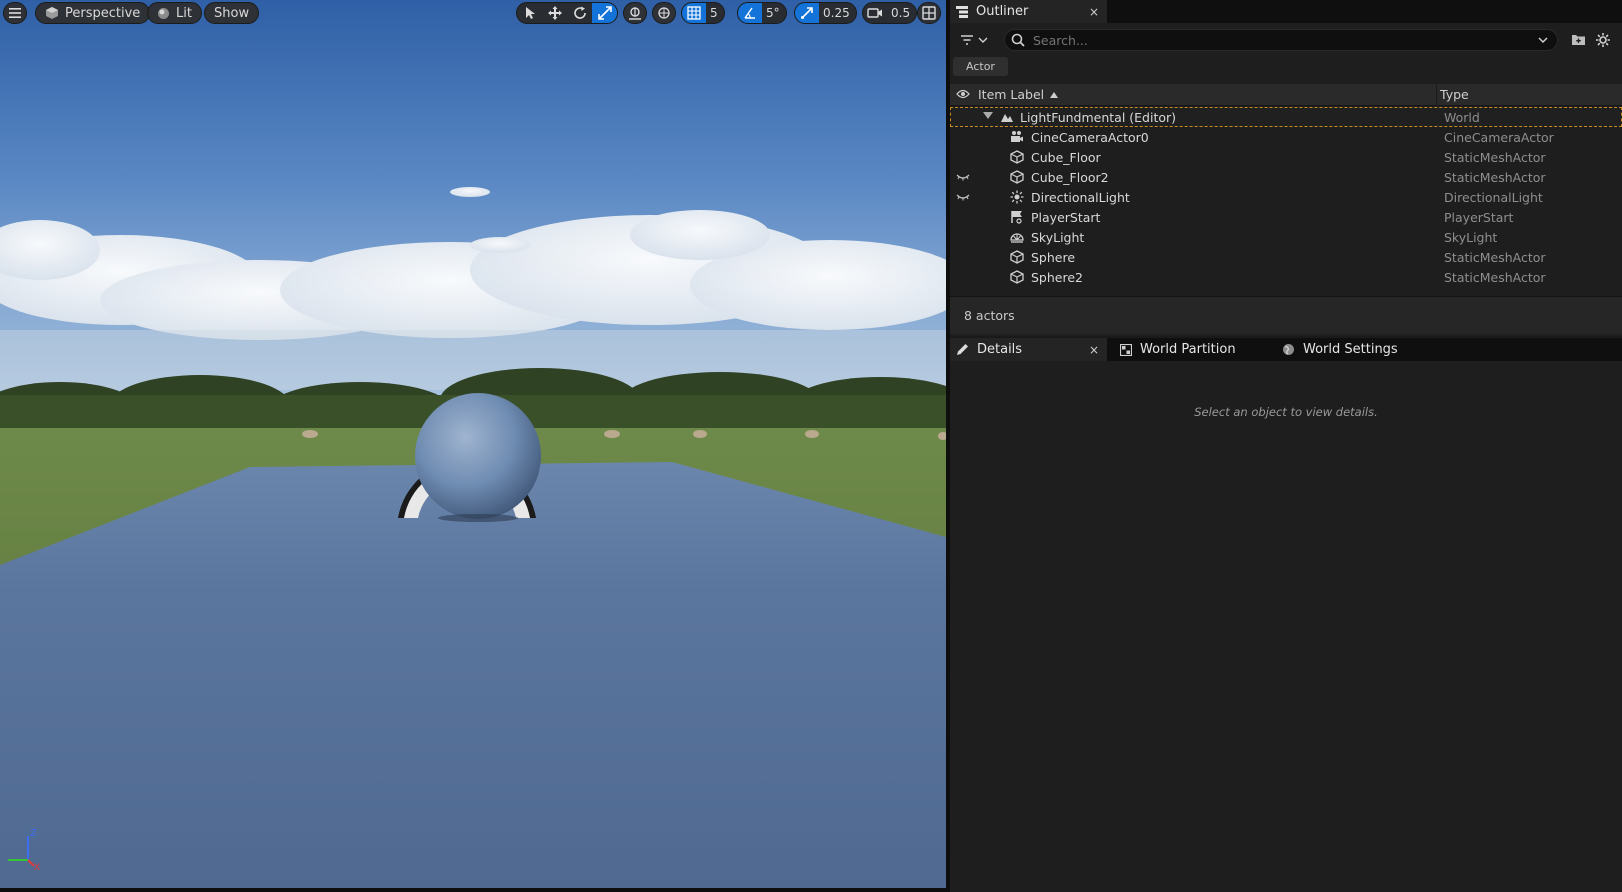  What do you see at coordinates (1286, 117) in the screenshot?
I see `tree-row-world: LightFundmental (Editor) World` at bounding box center [1286, 117].